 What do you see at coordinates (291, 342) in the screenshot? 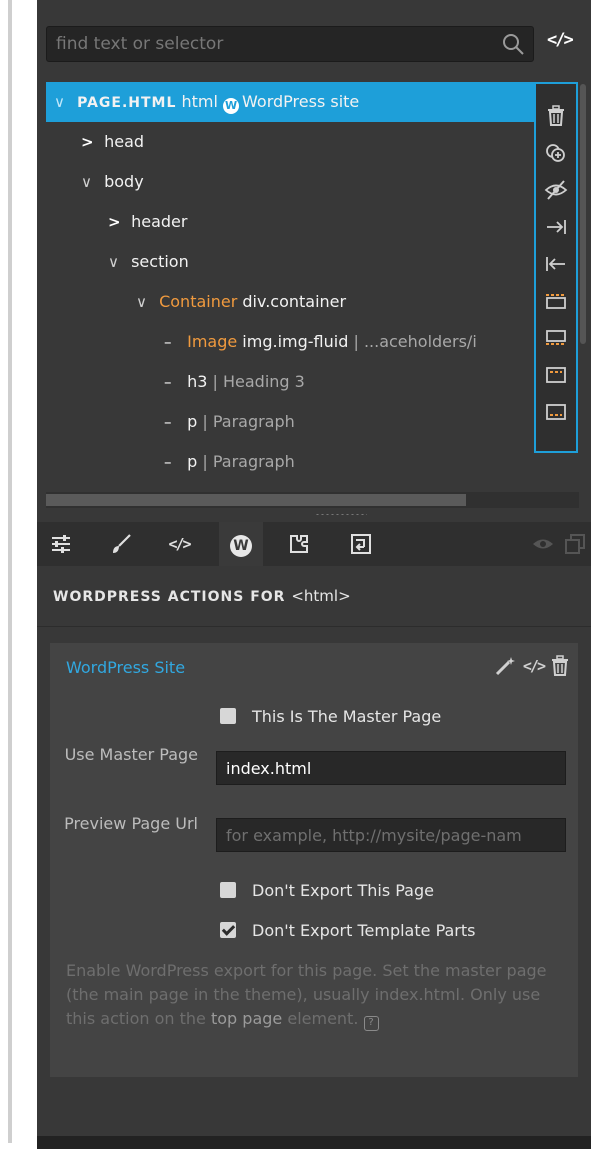
I see `tree-row-image: – Image img.img-fluid | ...aceholders/i` at bounding box center [291, 342].